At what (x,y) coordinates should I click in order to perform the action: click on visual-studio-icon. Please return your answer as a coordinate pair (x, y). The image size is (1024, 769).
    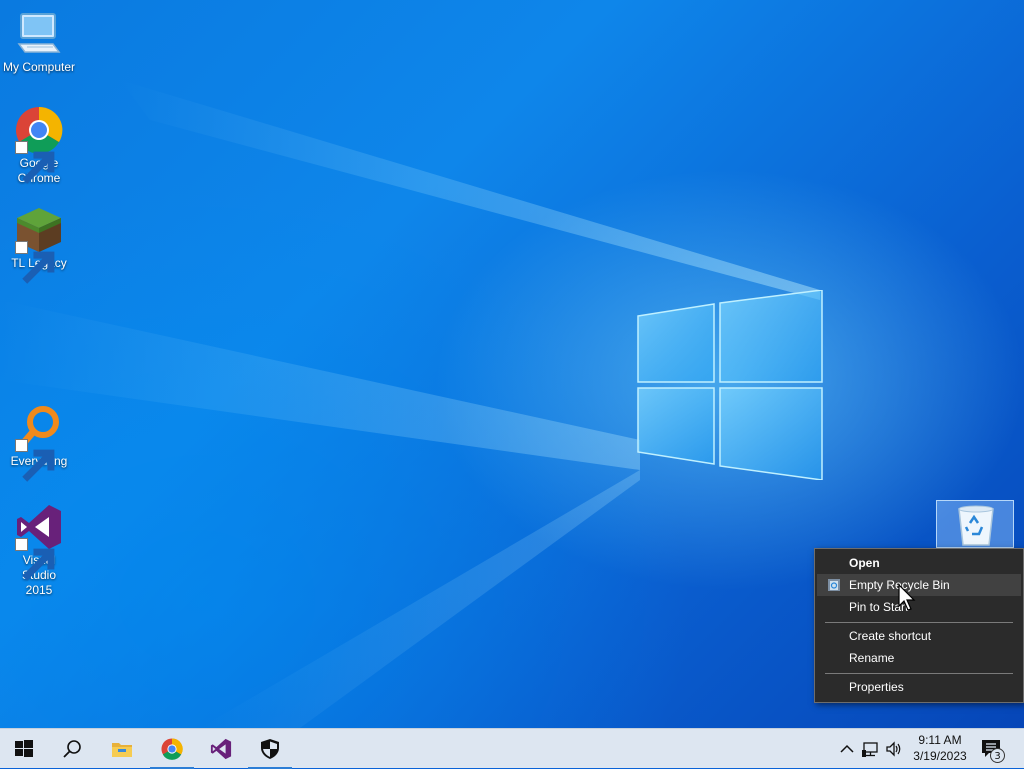
    Looking at the image, I should click on (221, 749).